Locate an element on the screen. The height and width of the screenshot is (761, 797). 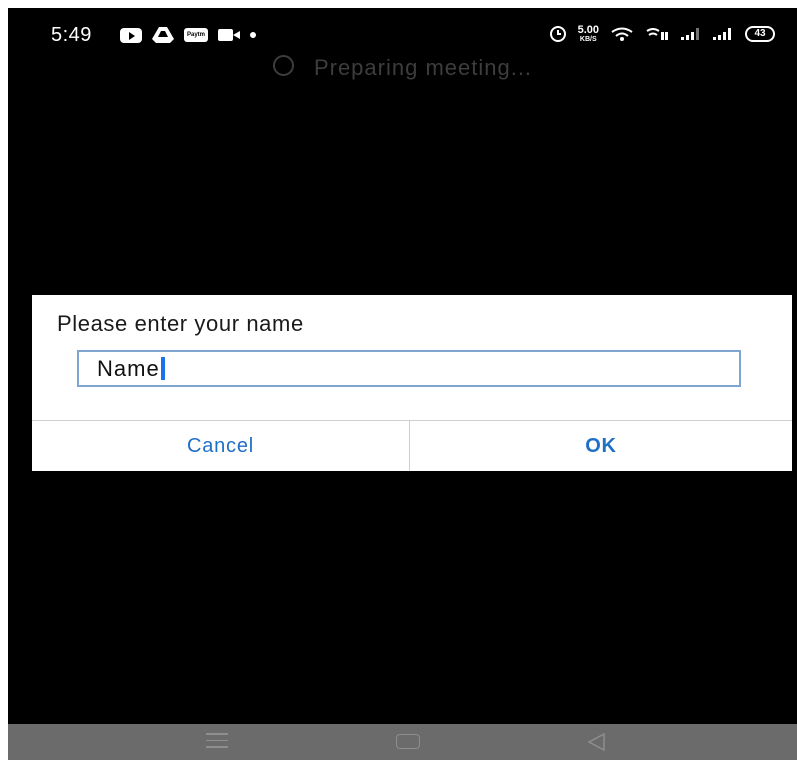
youtube-icon is located at coordinates (131, 35).